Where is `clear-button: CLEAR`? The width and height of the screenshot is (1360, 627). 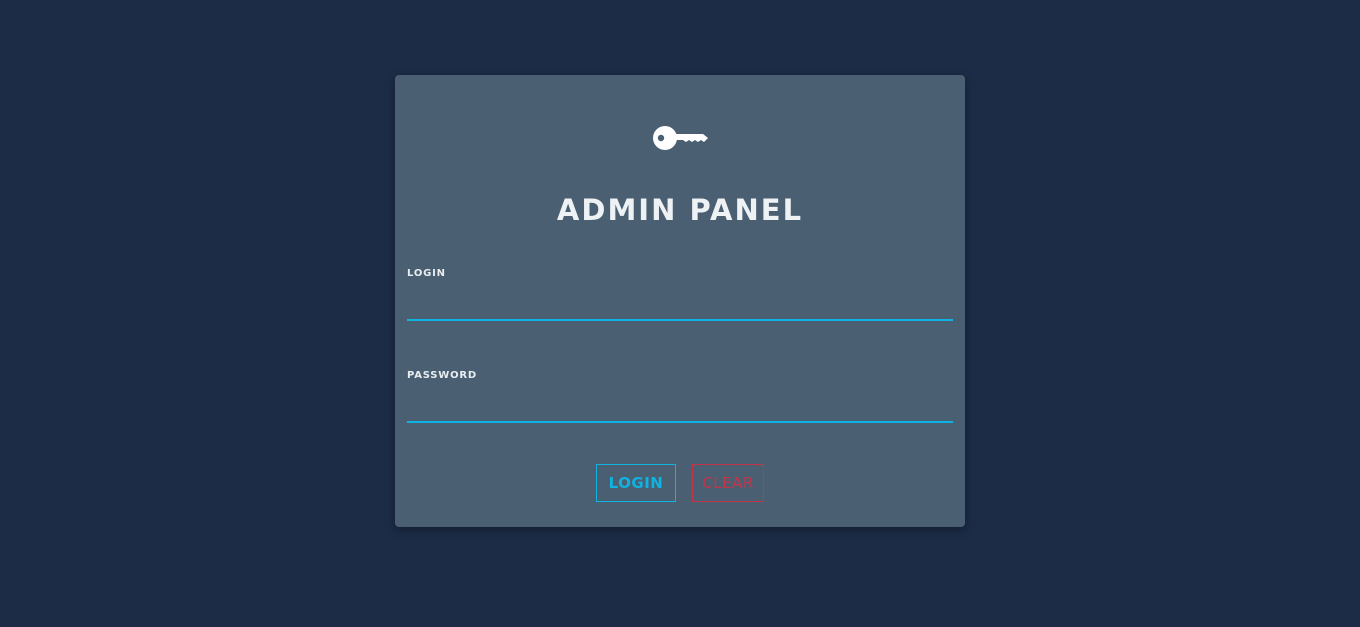 clear-button: CLEAR is located at coordinates (728, 483).